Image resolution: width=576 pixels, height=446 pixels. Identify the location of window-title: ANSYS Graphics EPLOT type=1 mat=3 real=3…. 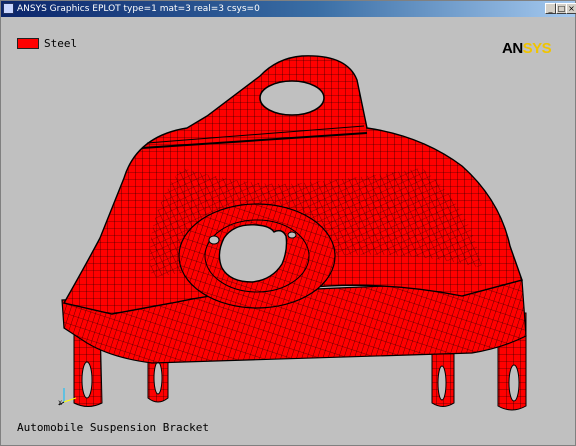
(138, 9).